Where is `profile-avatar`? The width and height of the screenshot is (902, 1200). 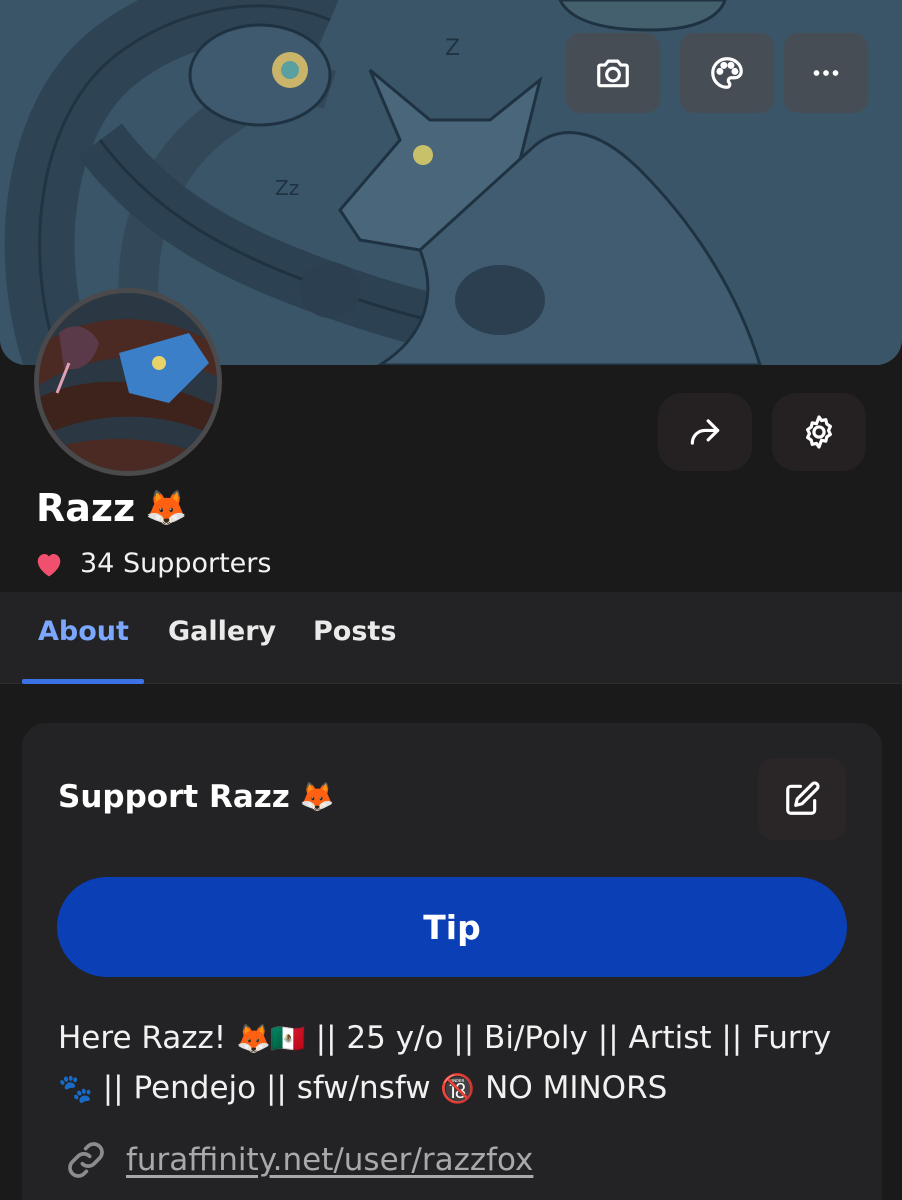
profile-avatar is located at coordinates (128, 382).